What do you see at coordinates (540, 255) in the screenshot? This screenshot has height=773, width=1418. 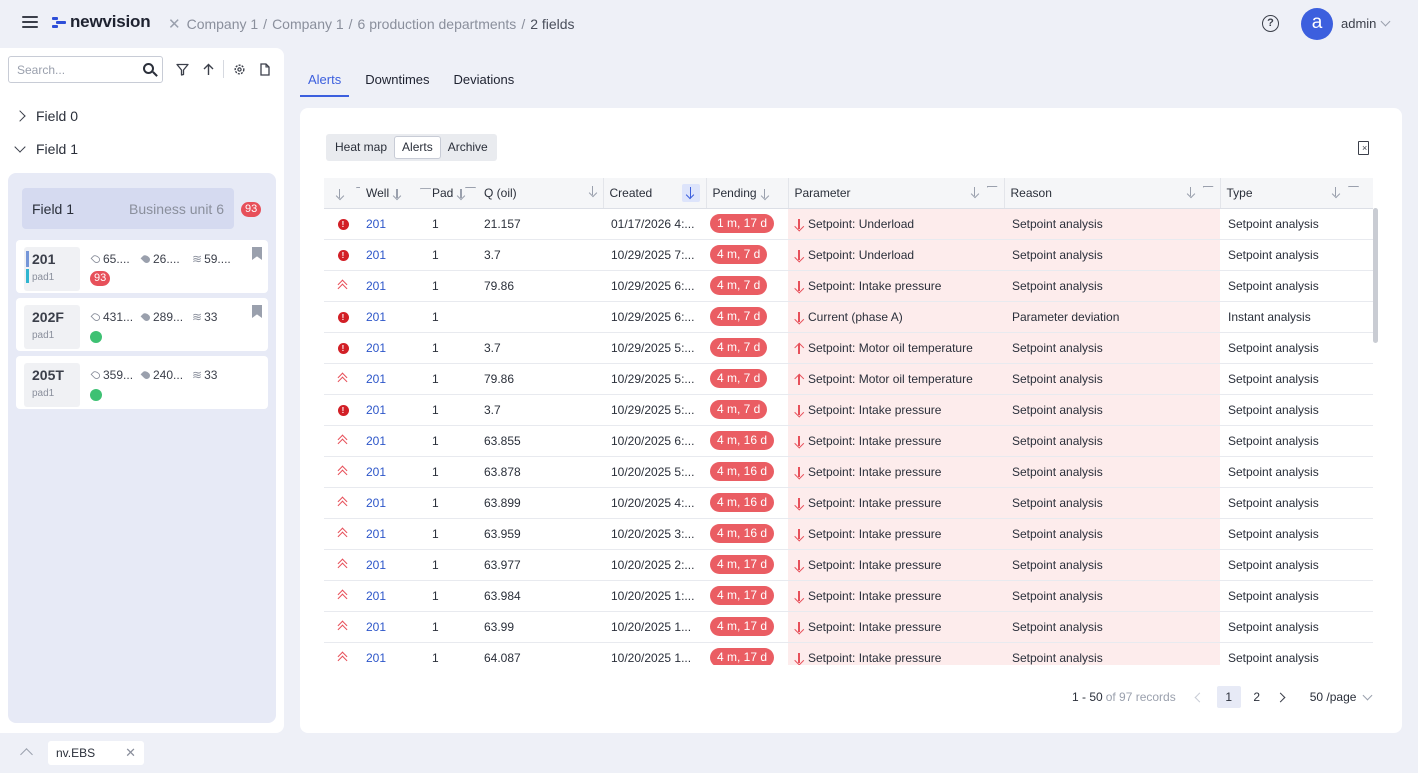 I see `cell-q-oil: 3.7` at bounding box center [540, 255].